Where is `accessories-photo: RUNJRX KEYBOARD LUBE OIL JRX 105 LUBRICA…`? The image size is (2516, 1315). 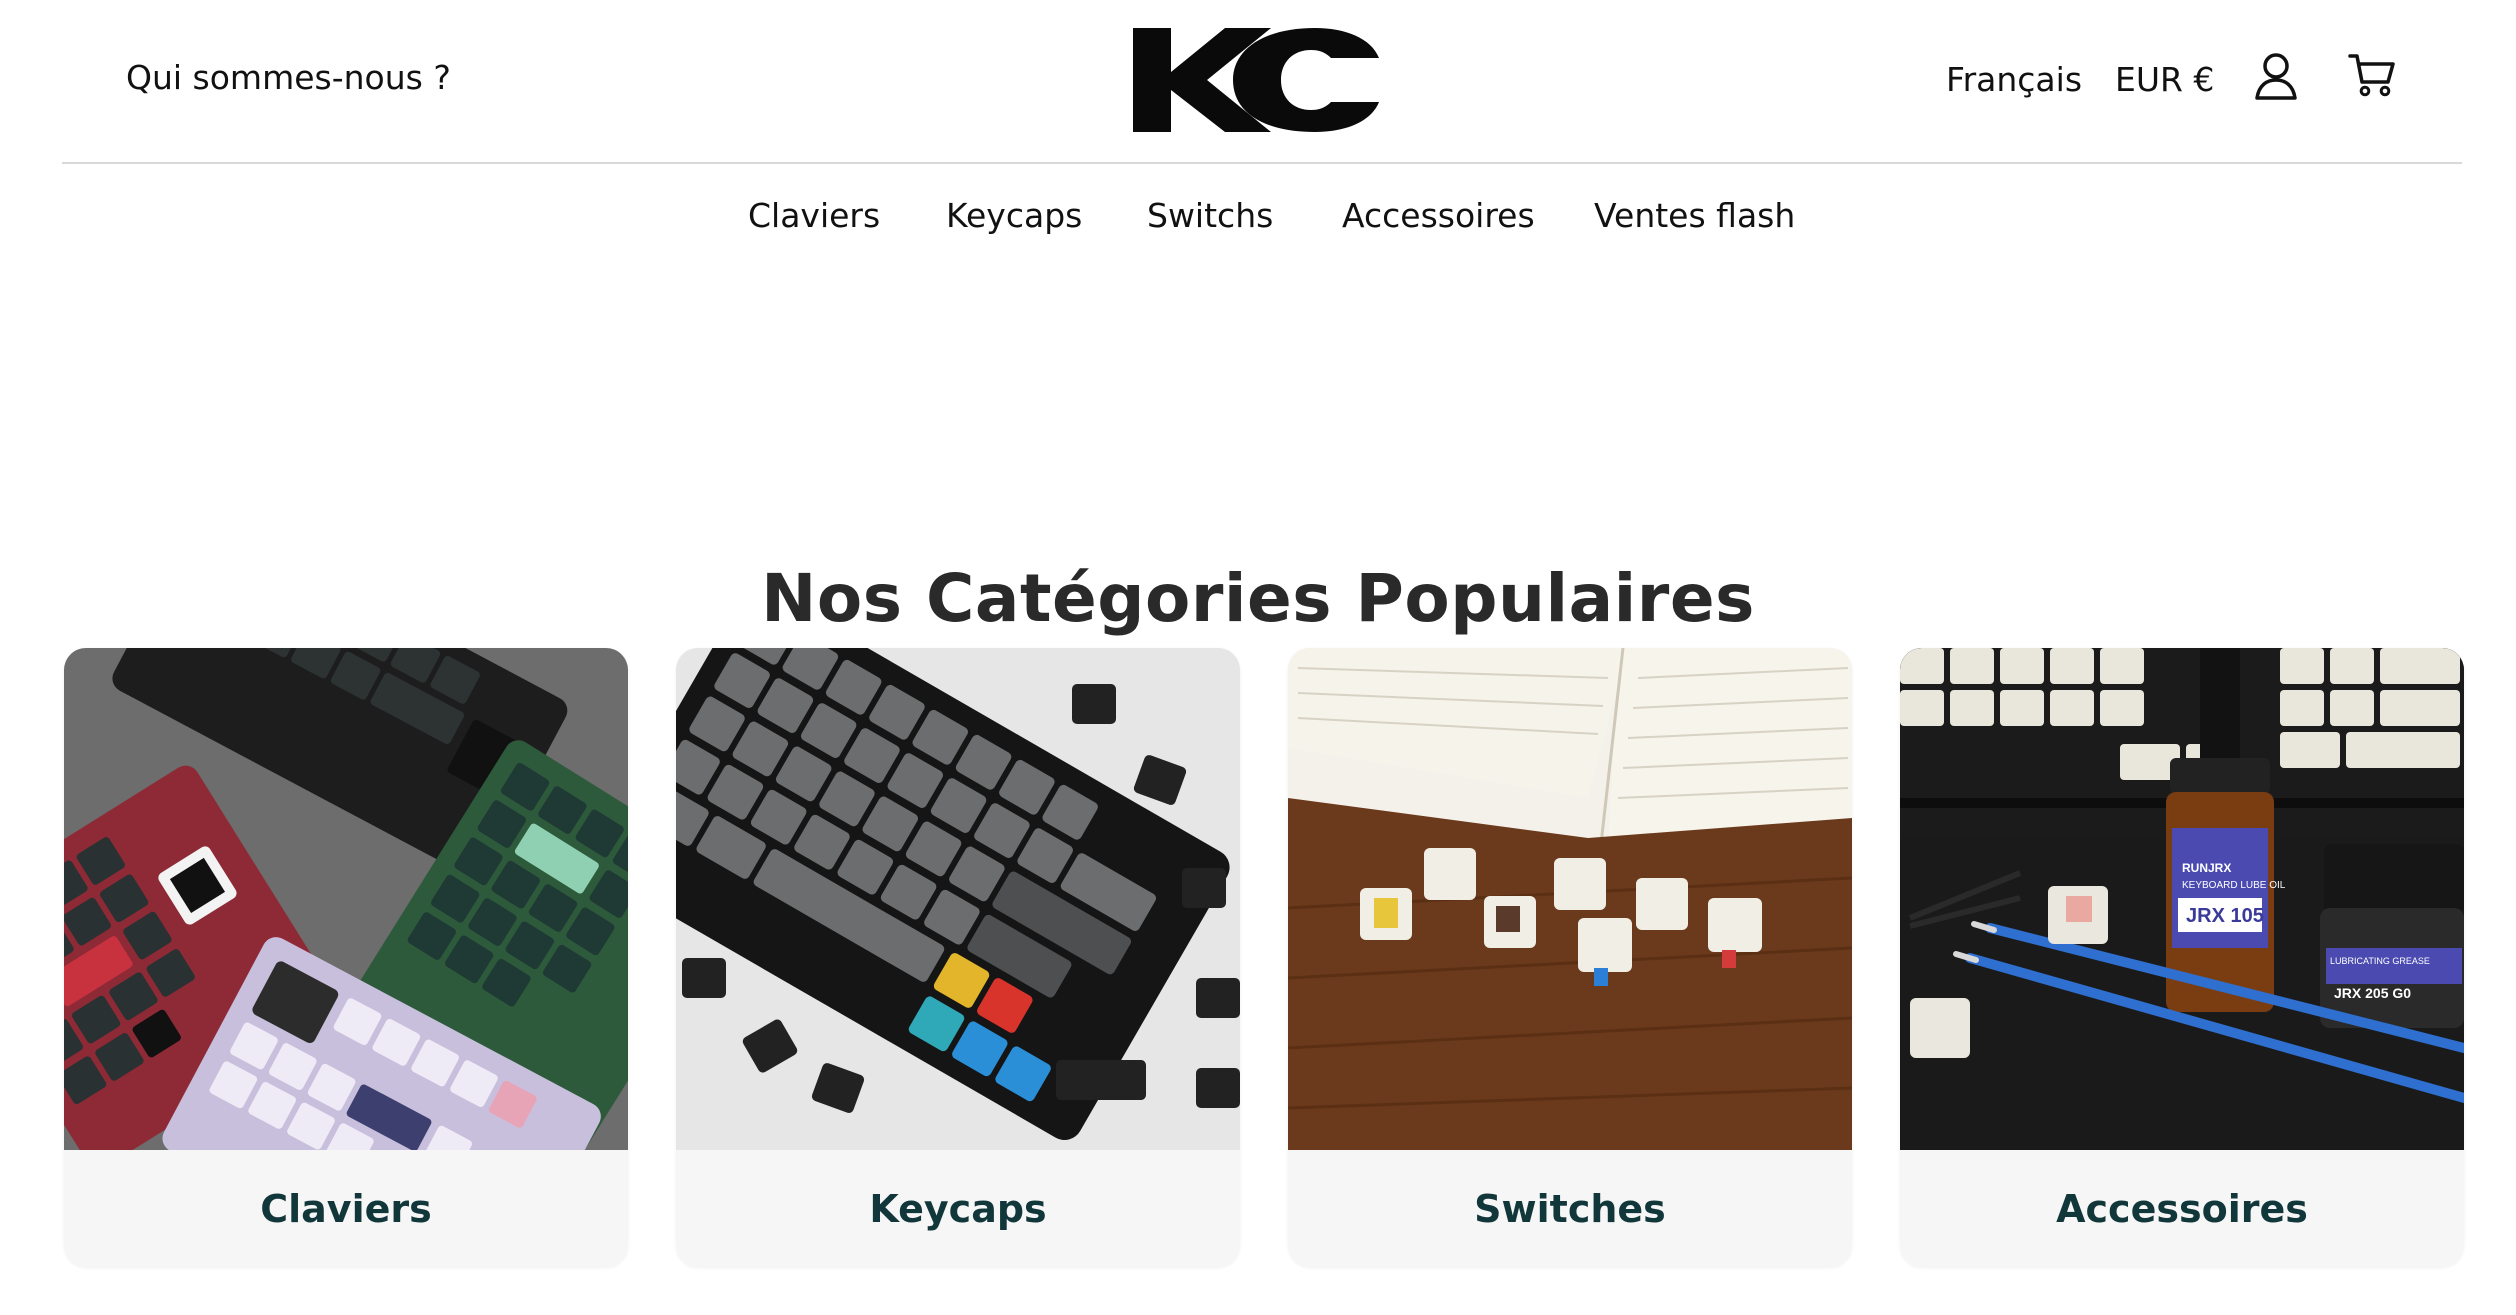 accessories-photo: RUNJRX KEYBOARD LUBE OIL JRX 105 LUBRICA… is located at coordinates (2182, 899).